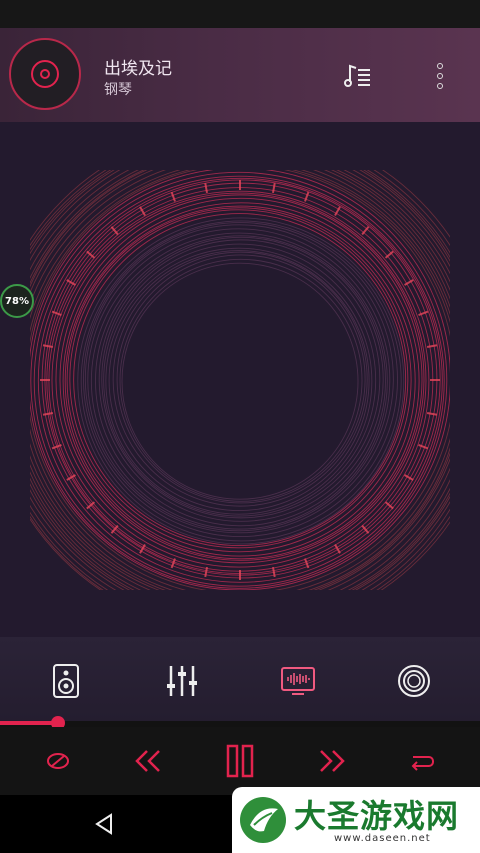  Describe the element at coordinates (240, 14) in the screenshot. I see `status-bar` at that location.